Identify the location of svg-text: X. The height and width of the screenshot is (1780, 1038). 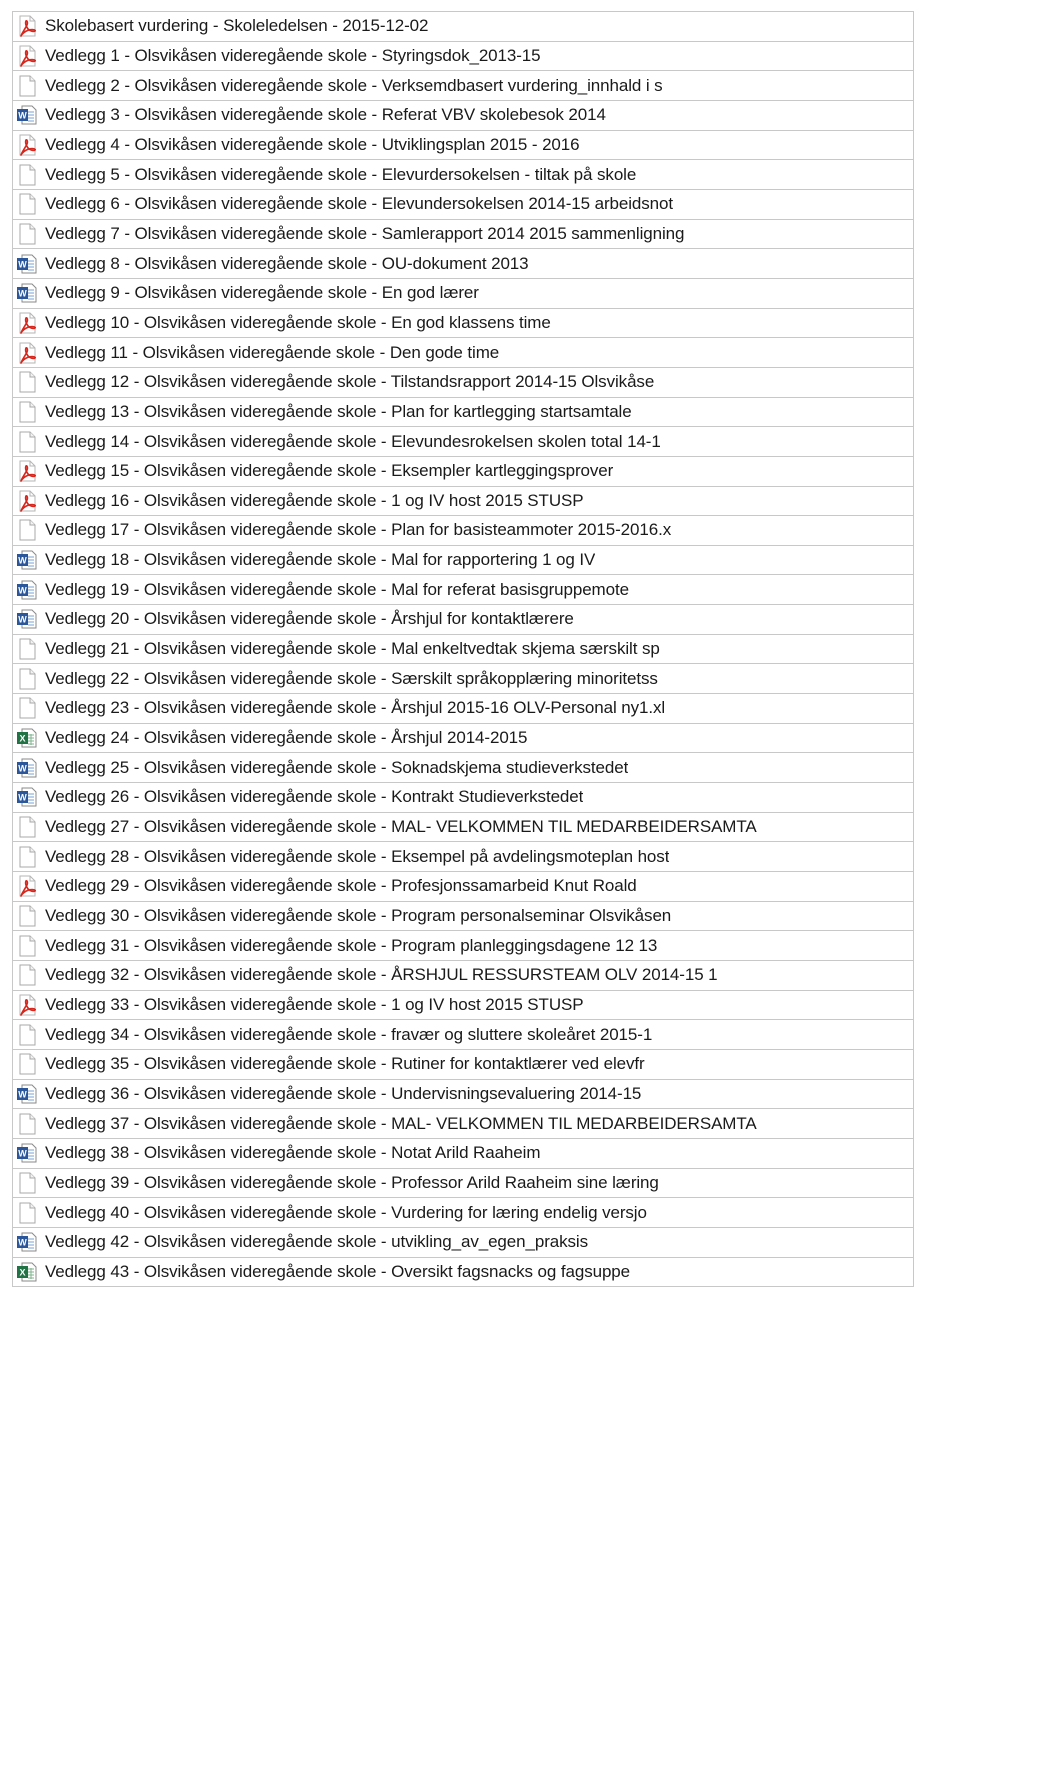
(22, 1272).